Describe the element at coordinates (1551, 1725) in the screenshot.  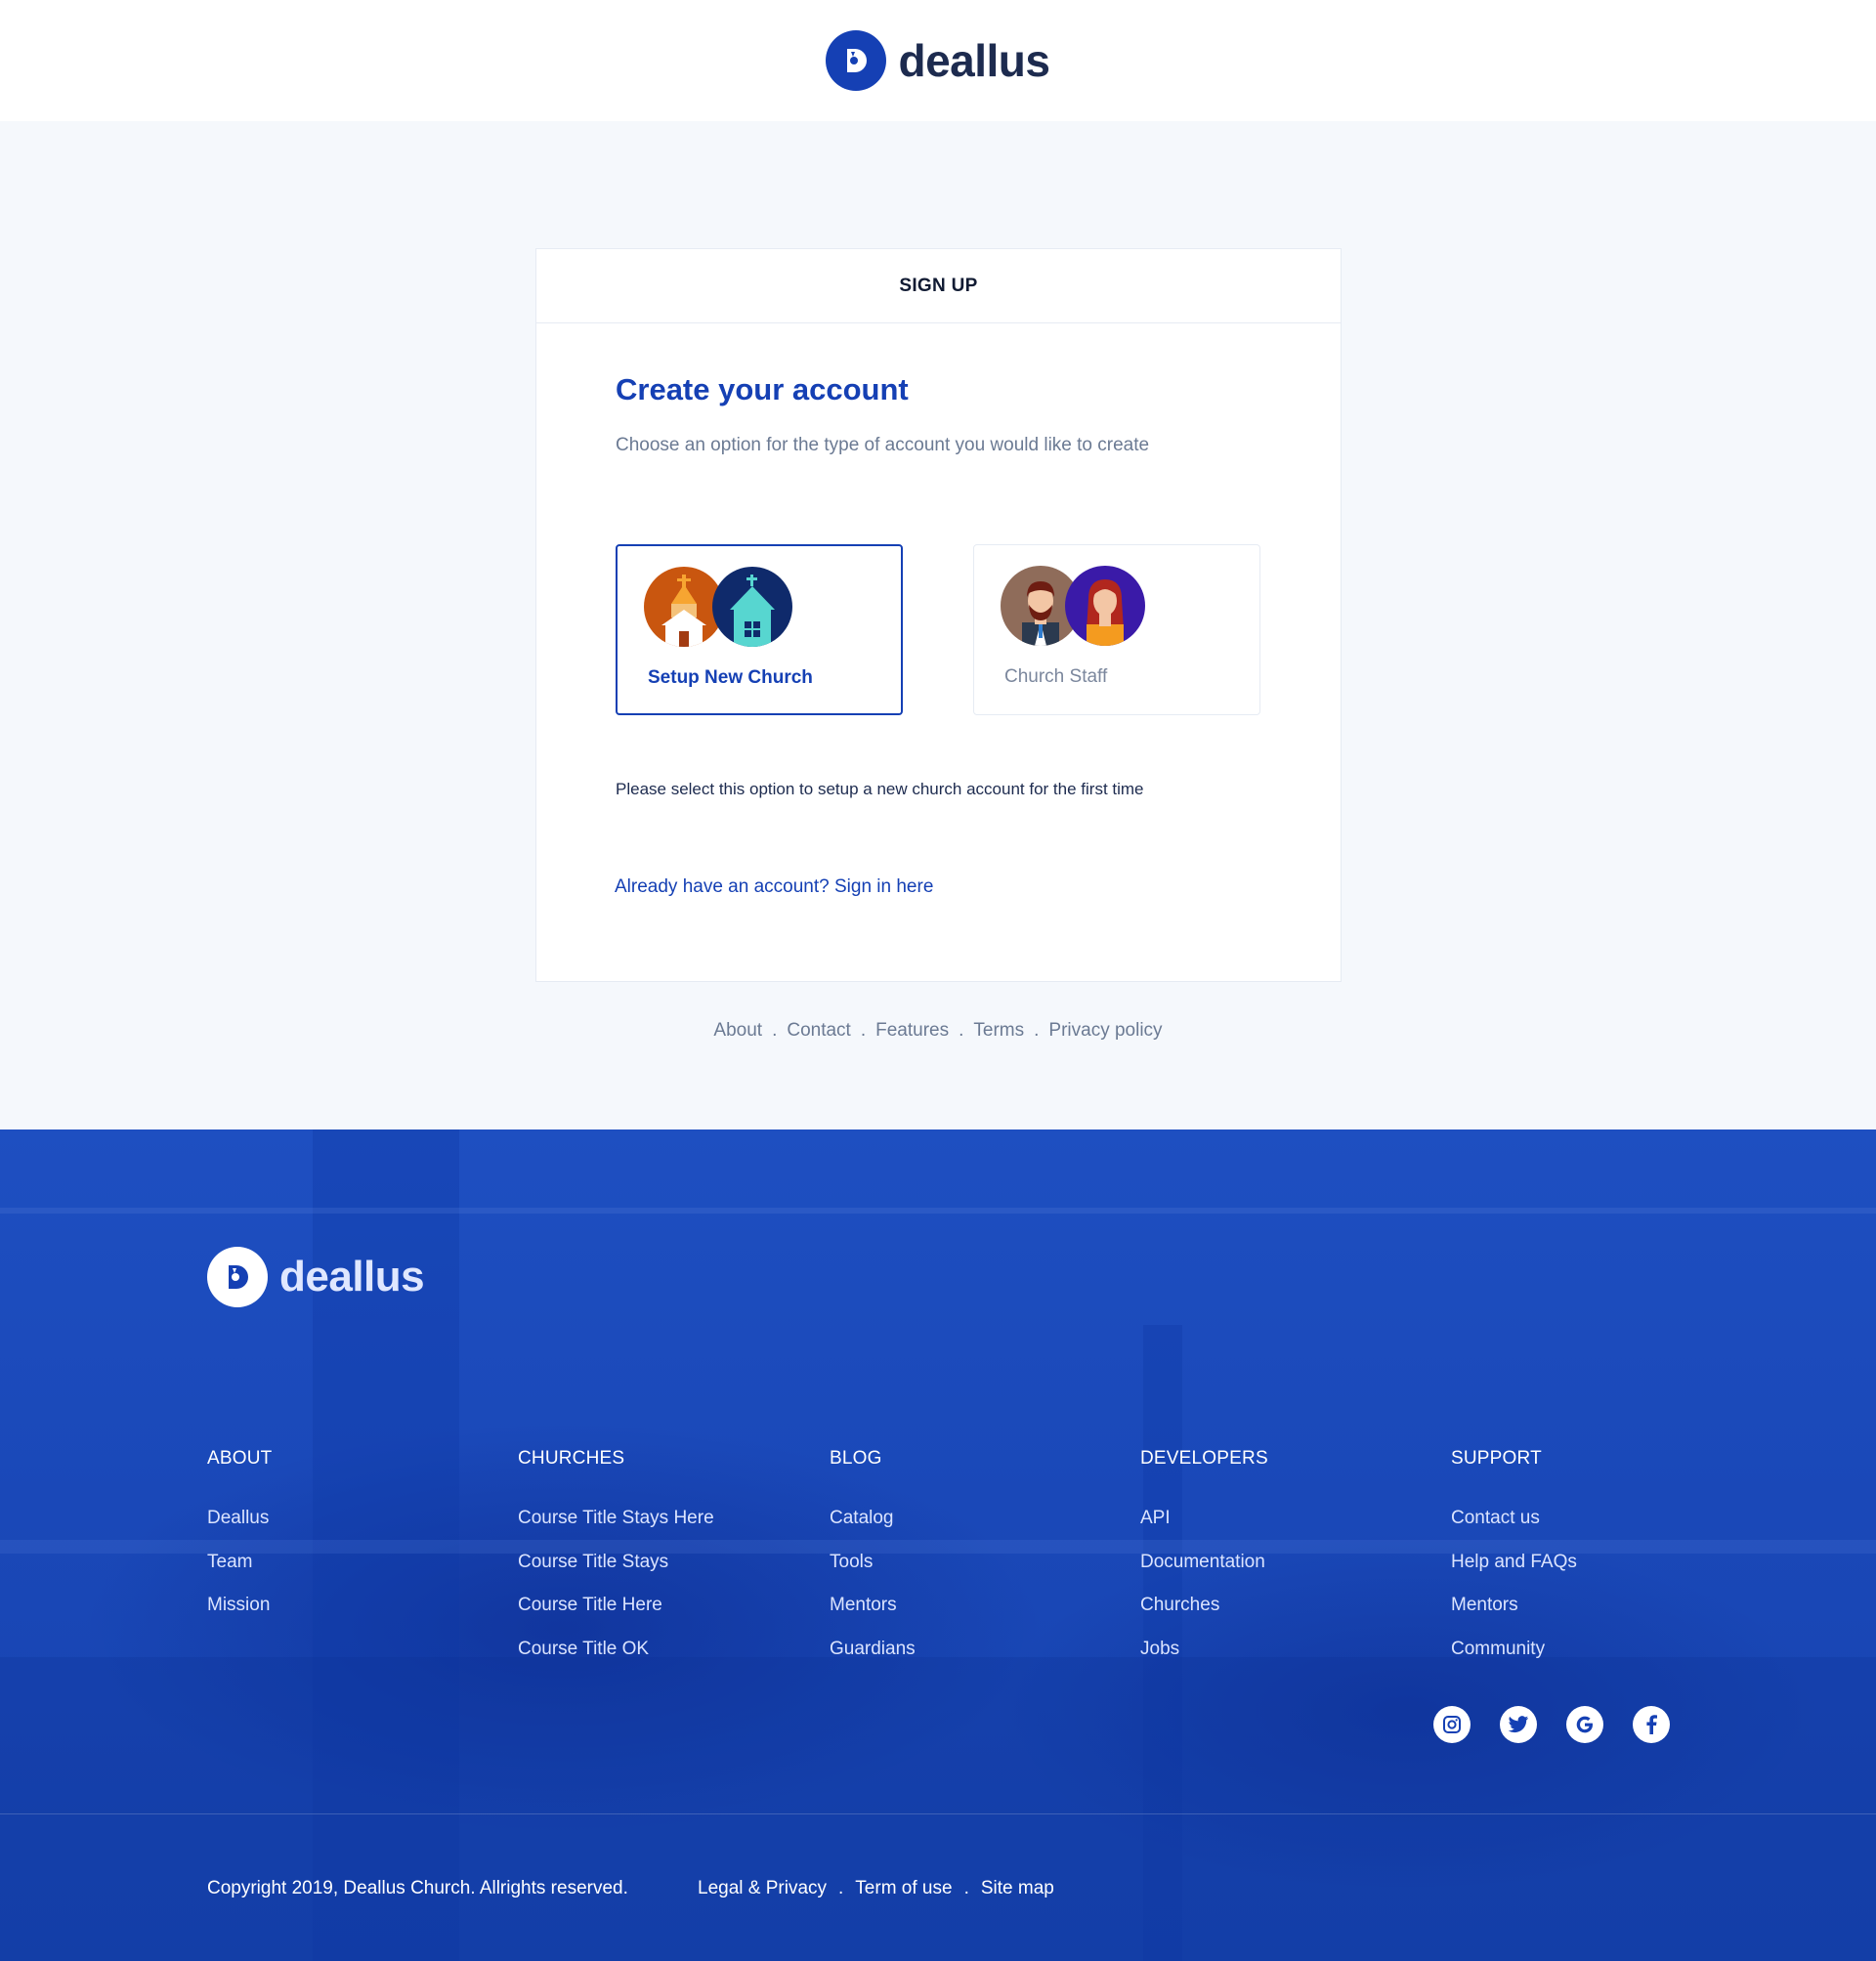
I see `social-links` at that location.